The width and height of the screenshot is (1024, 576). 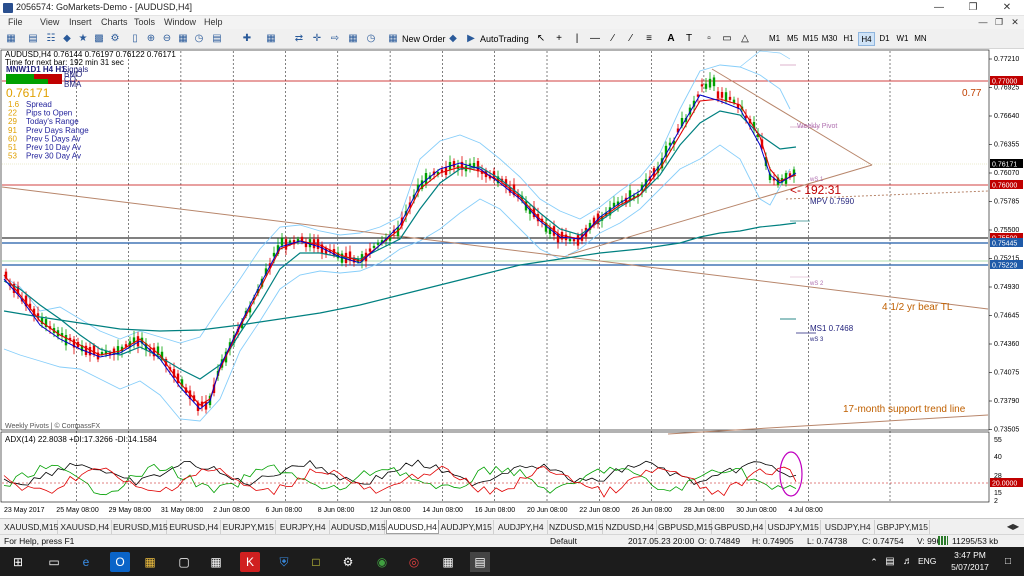 What do you see at coordinates (810, 39) in the screenshot?
I see `timeframe-m15: M15` at bounding box center [810, 39].